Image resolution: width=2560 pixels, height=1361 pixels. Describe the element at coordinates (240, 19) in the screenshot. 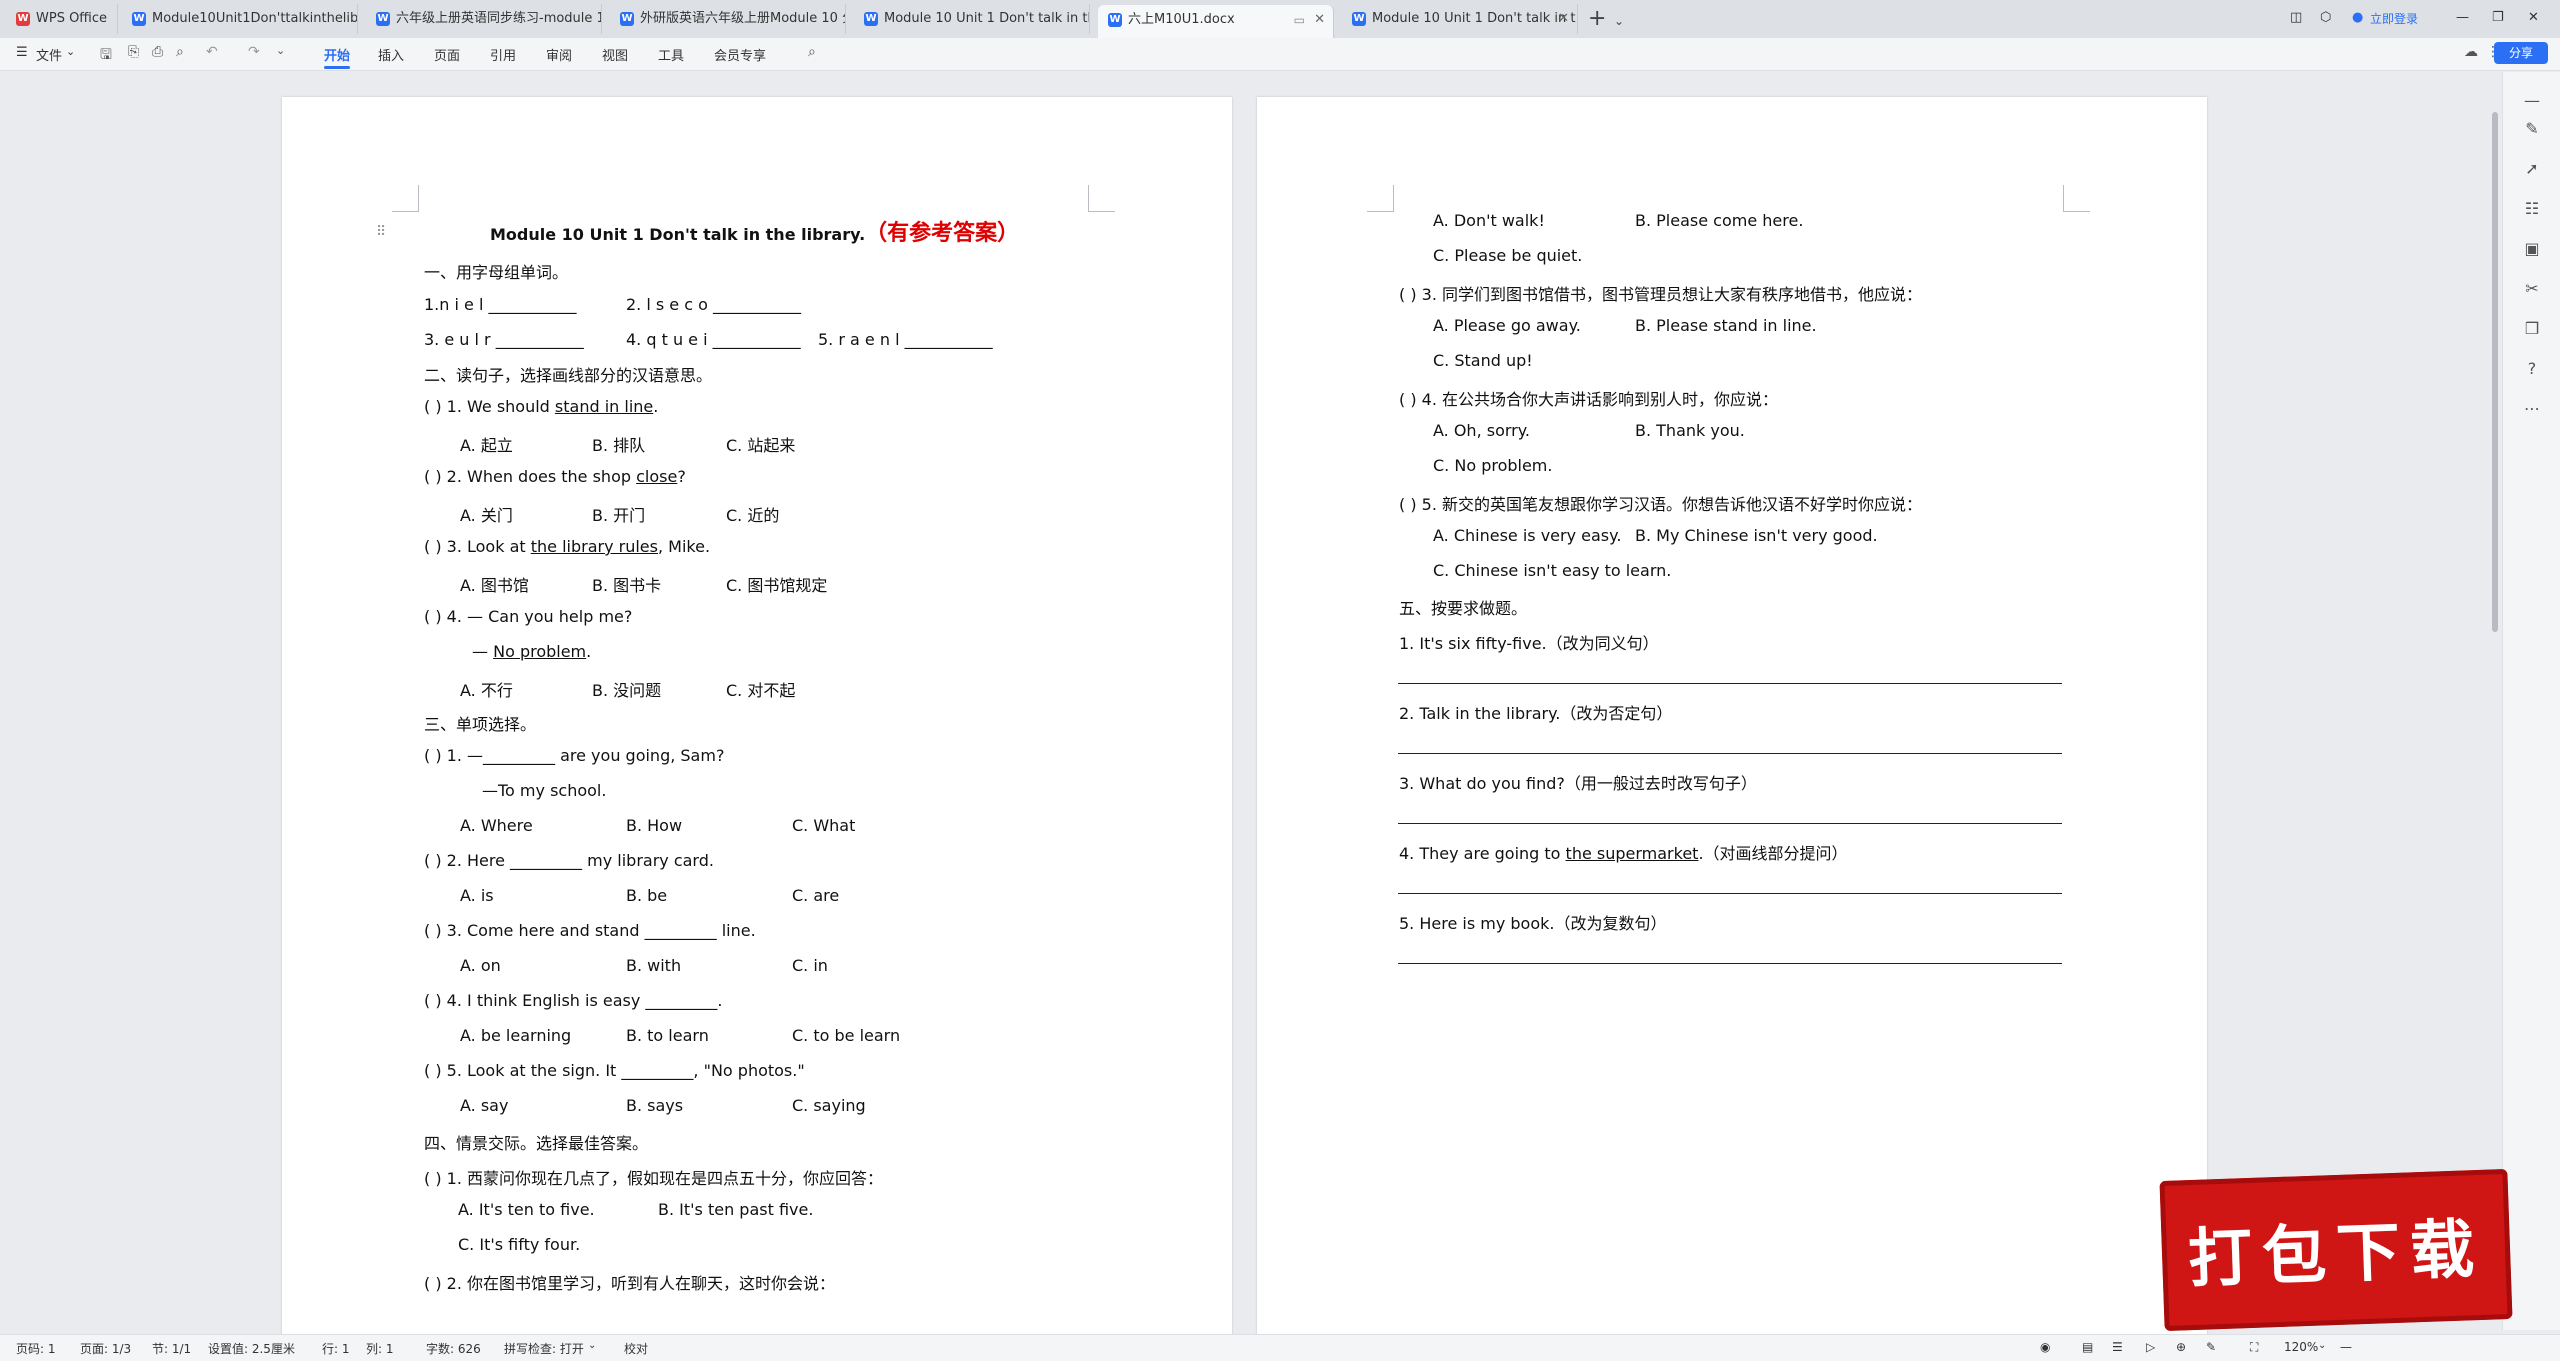

I see `tab-document: W Module10Unit1Don'ttalkinthelibrar` at that location.